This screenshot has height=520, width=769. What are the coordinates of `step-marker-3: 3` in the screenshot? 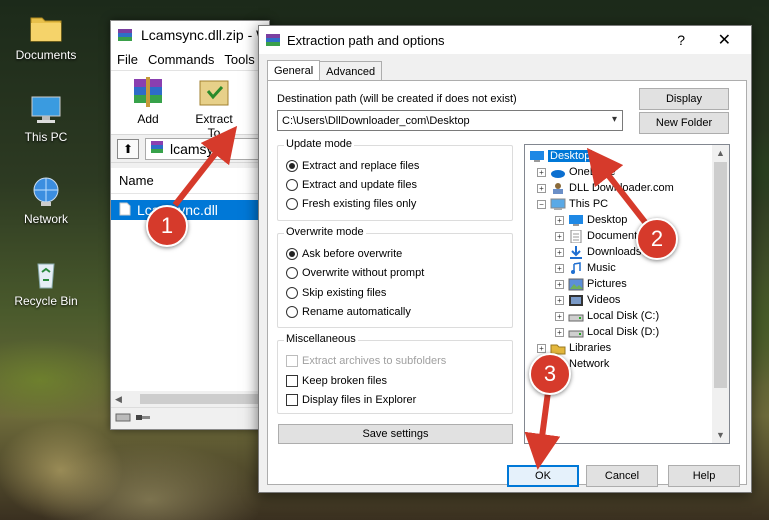 It's located at (550, 374).